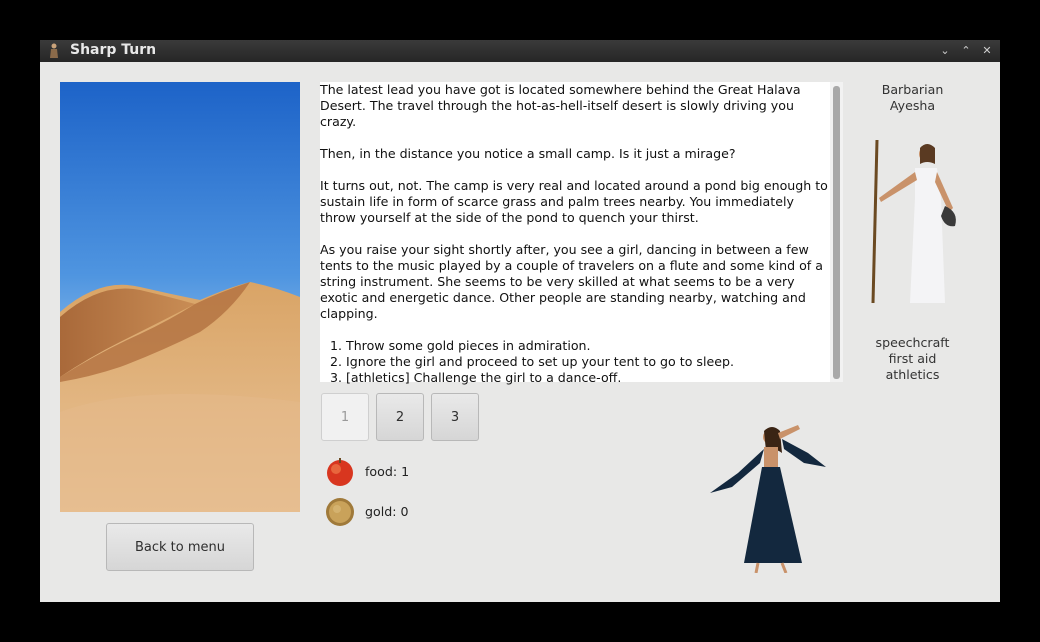 The image size is (1040, 642). What do you see at coordinates (54, 50) in the screenshot?
I see `app-icon` at bounding box center [54, 50].